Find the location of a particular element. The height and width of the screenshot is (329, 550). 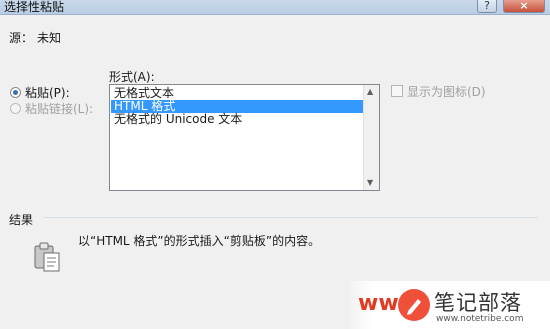

result-description: 以“HTML 格式”的形式插入“剪贴板”的内容。 is located at coordinates (199, 241).